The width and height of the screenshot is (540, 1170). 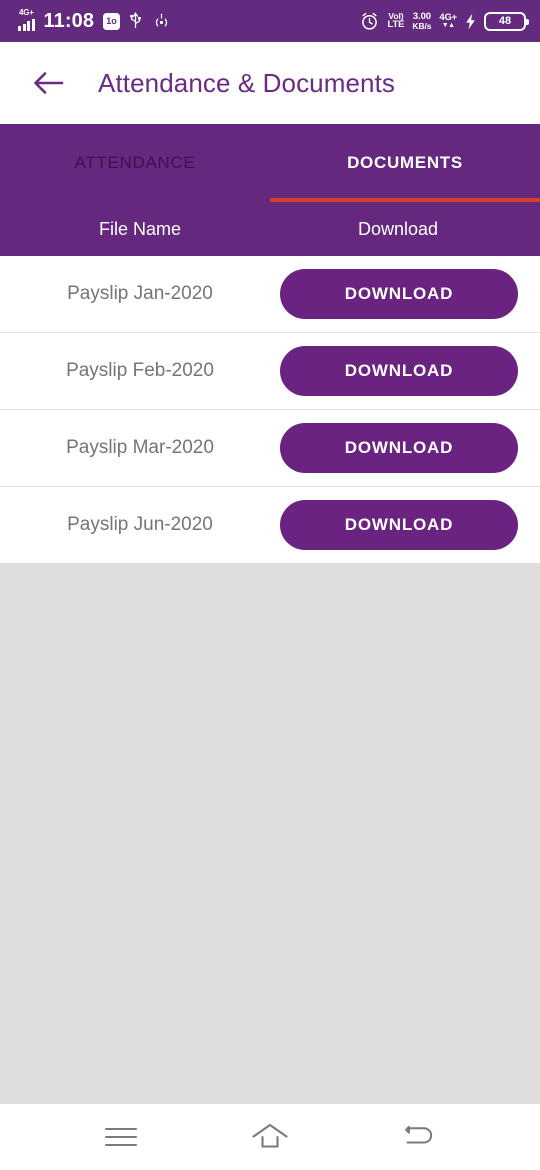 What do you see at coordinates (448, 25) in the screenshot?
I see `network-activity-arrows: ▼▲` at bounding box center [448, 25].